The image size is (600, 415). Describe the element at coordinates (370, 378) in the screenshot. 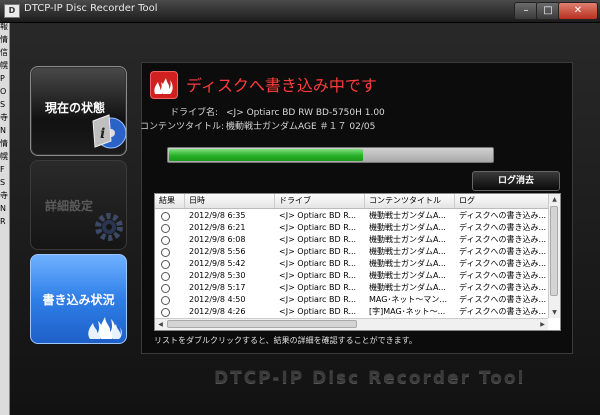

I see `brand-logo-text: DTCP-IP Disc Recorder Tool` at that location.